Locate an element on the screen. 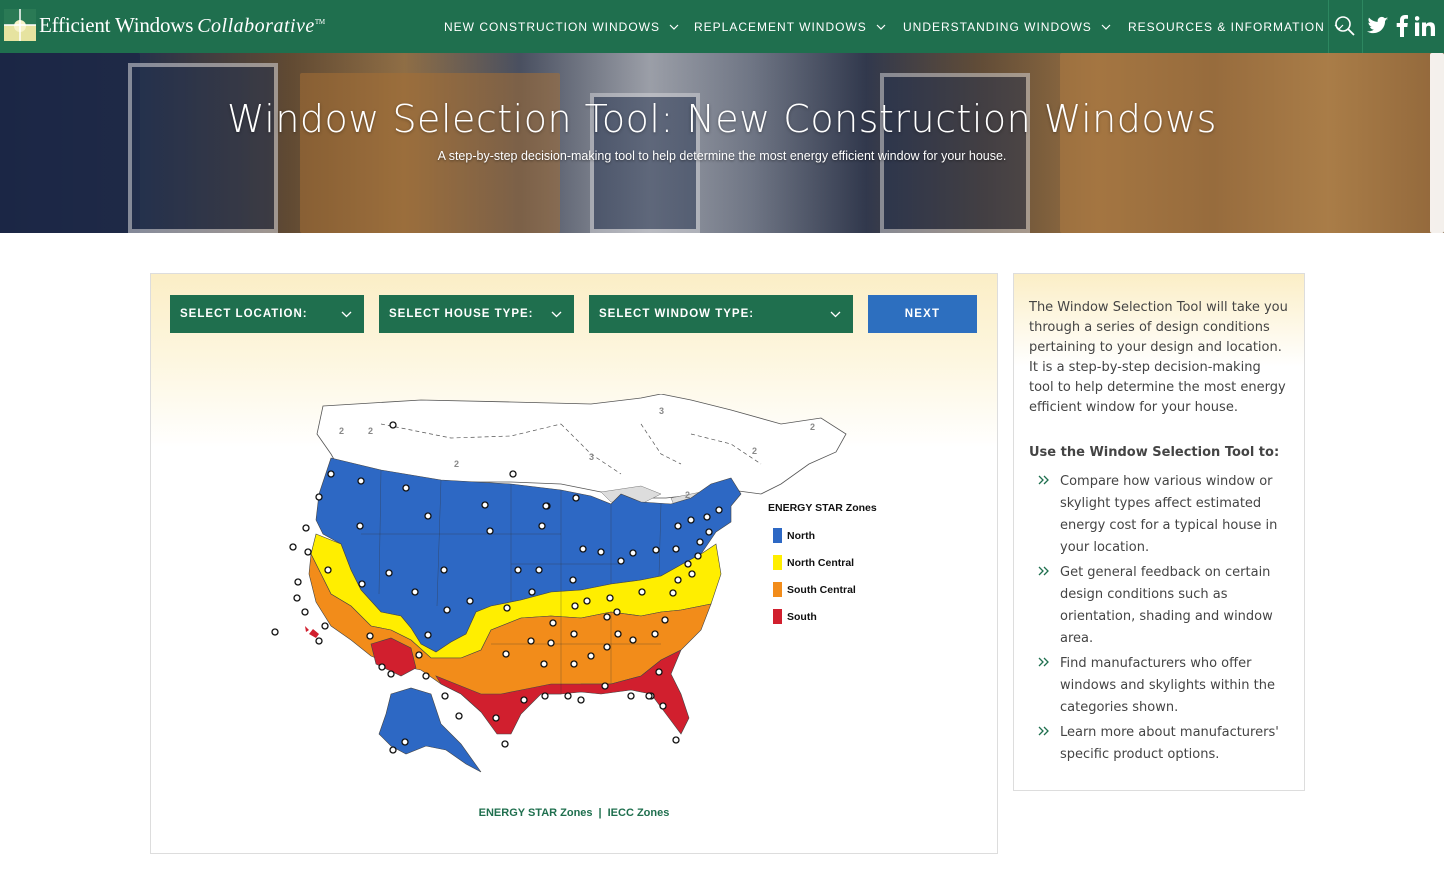  dropdown-label: SELECT WINDOW TYPE: is located at coordinates (677, 314).